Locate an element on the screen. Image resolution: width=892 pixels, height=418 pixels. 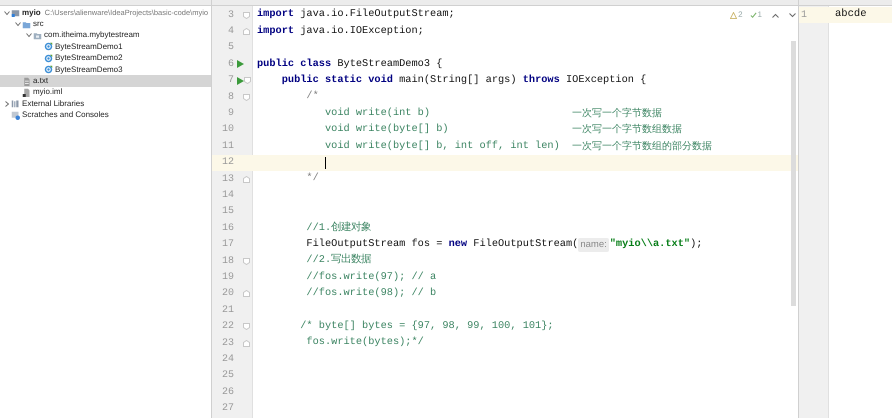
tree-row: com.itheima.mybytestream is located at coordinates (105, 36).